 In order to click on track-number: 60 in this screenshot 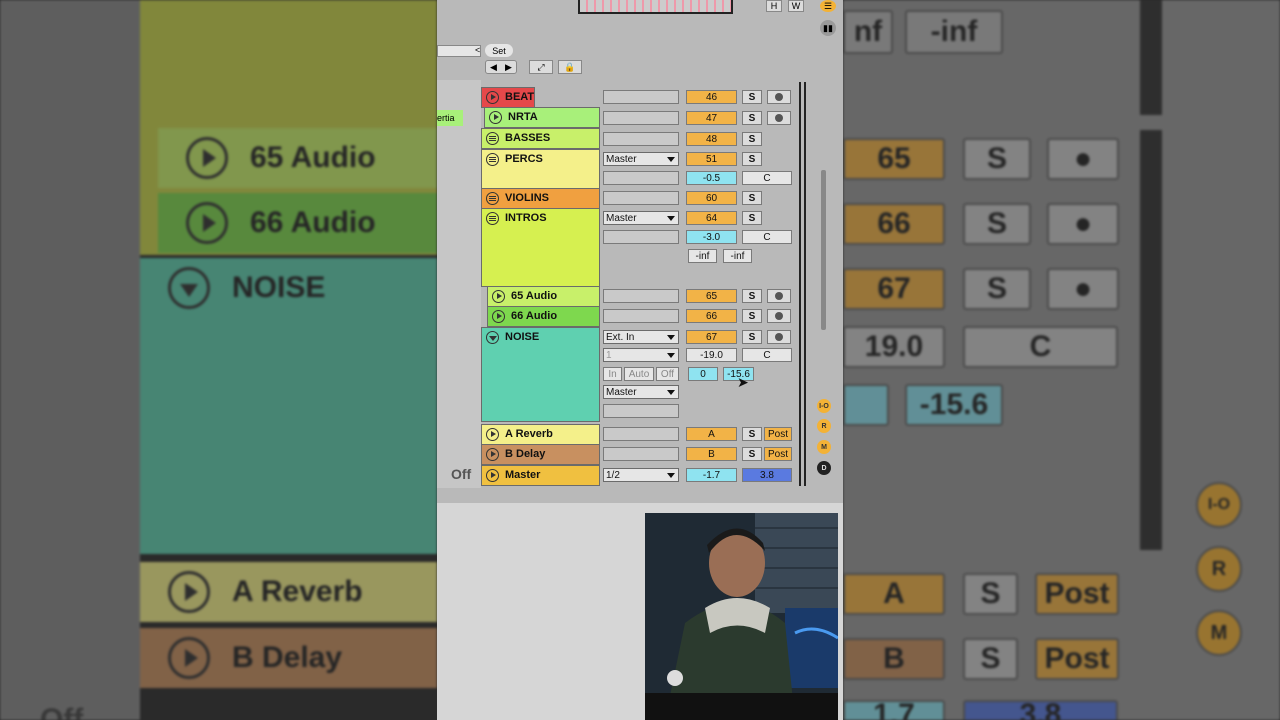, I will do `click(711, 198)`.